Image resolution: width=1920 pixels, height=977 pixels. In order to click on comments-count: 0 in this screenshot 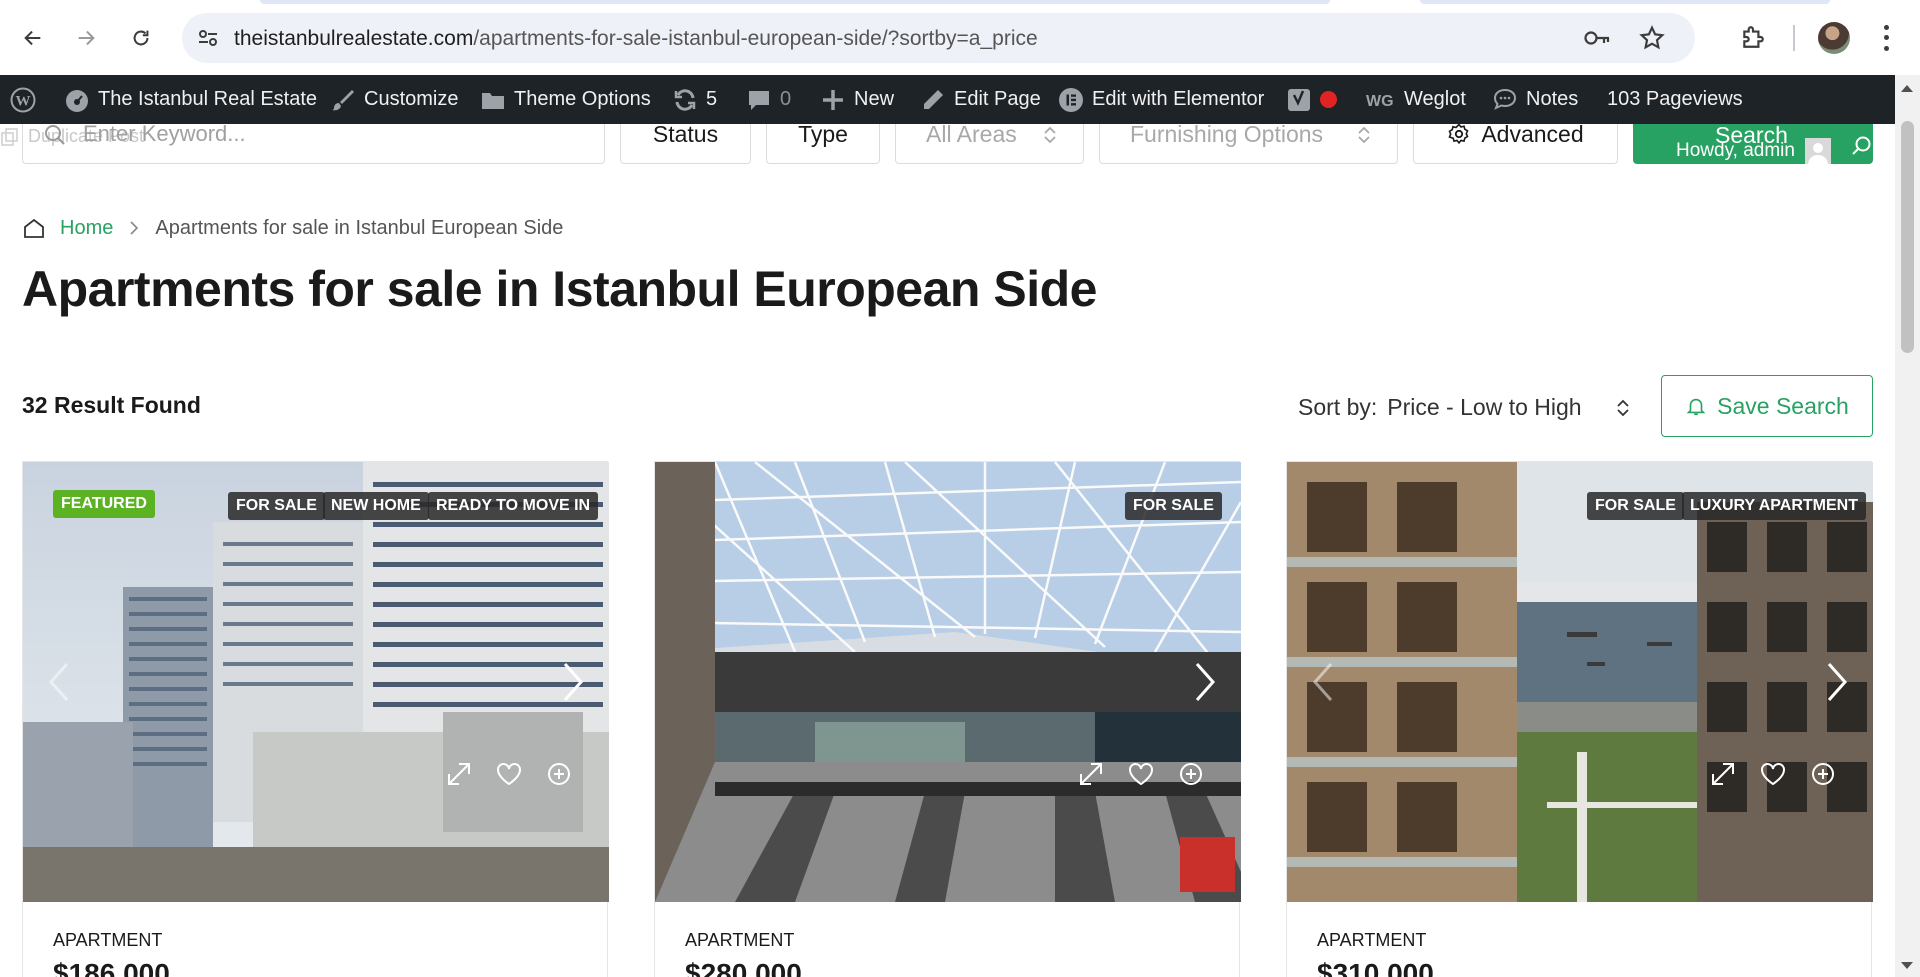, I will do `click(786, 99)`.